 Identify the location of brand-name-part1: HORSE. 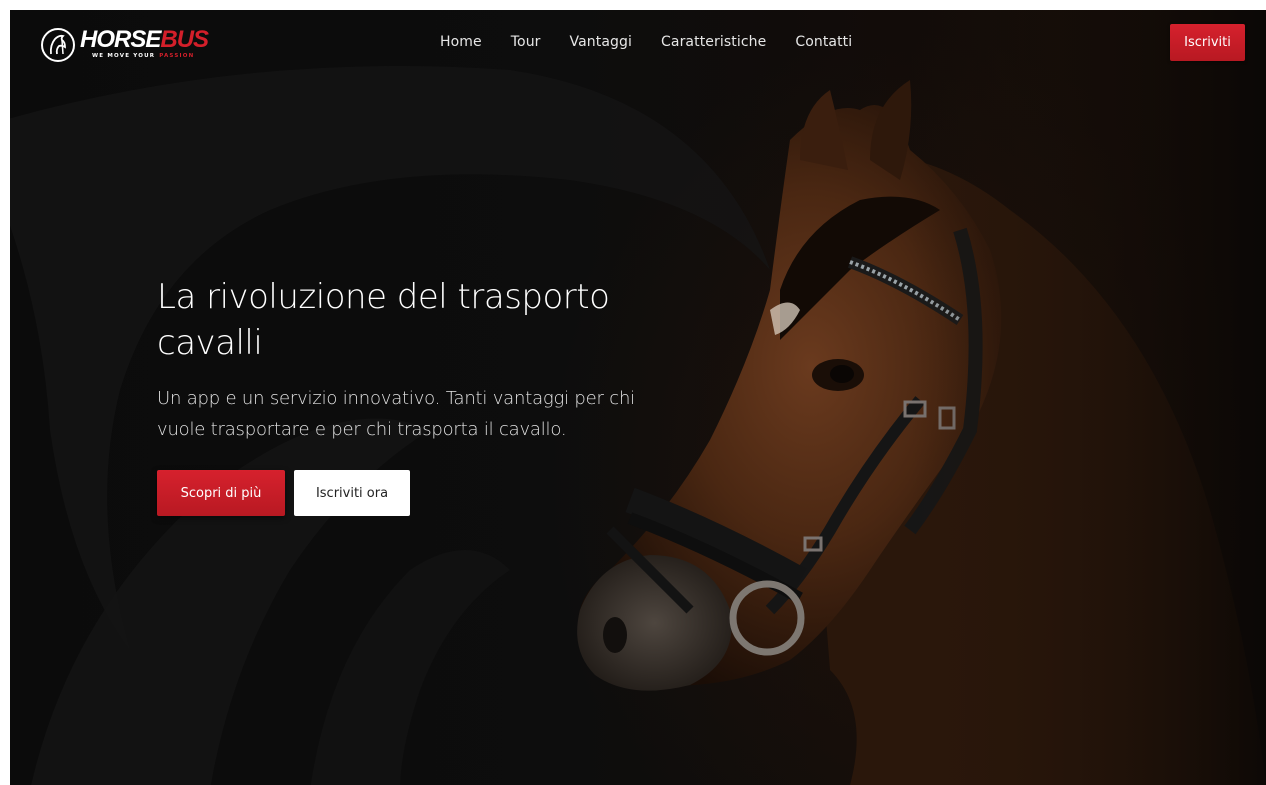
(120, 39).